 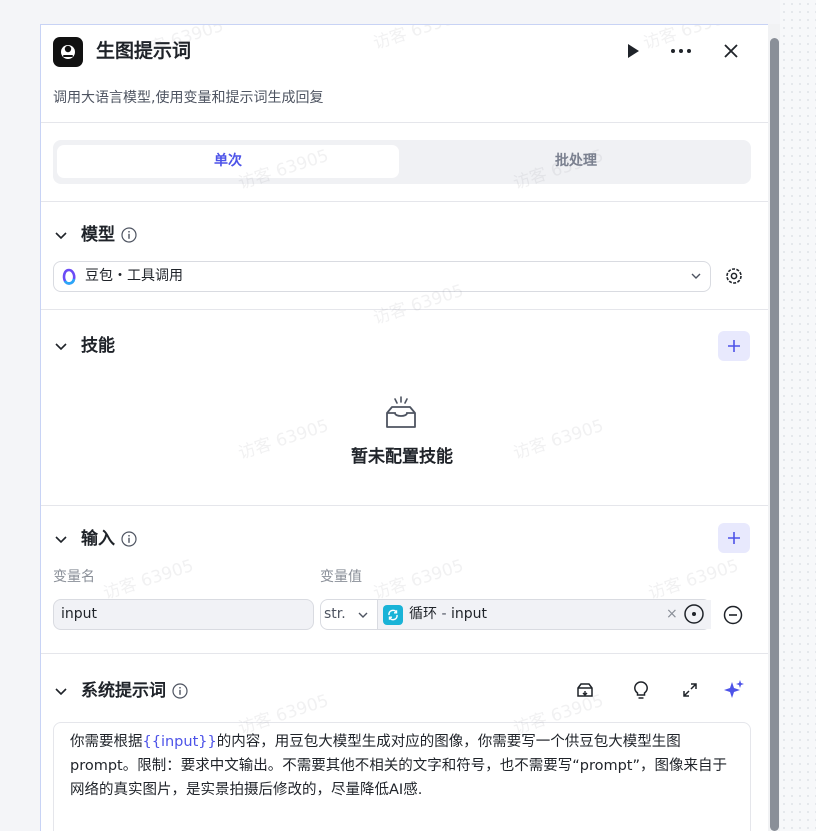 I want to click on expand-icon, so click(x=690, y=690).